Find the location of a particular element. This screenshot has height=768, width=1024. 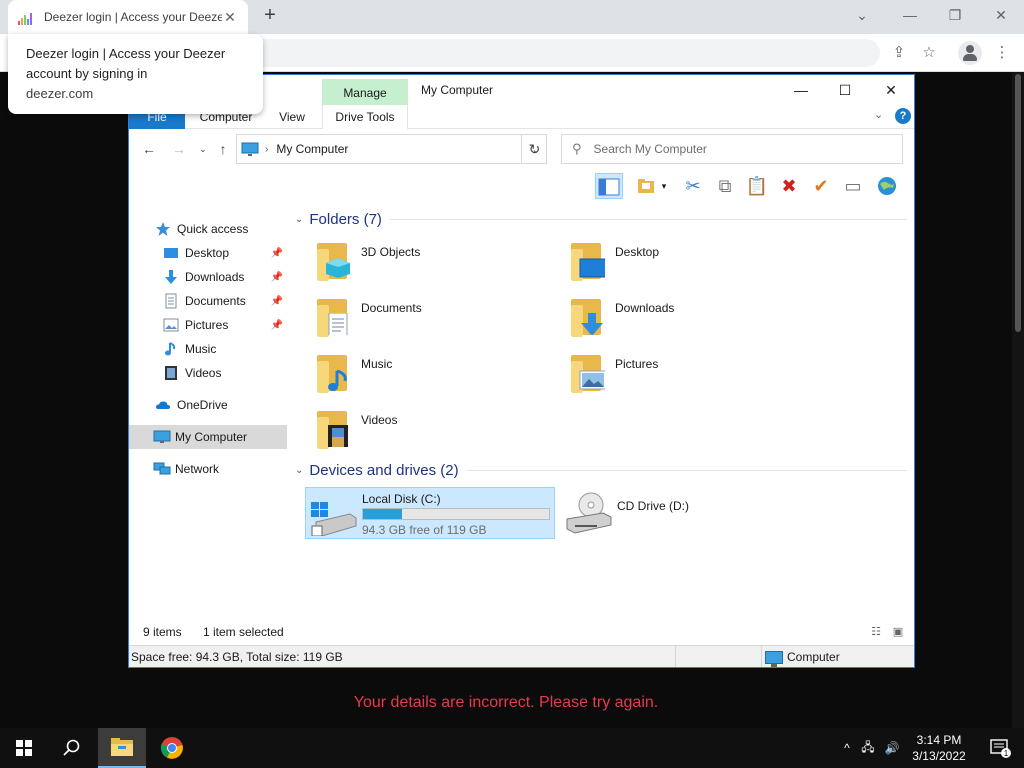

nav-item-desktop: Desktop 📌 is located at coordinates (208, 253).